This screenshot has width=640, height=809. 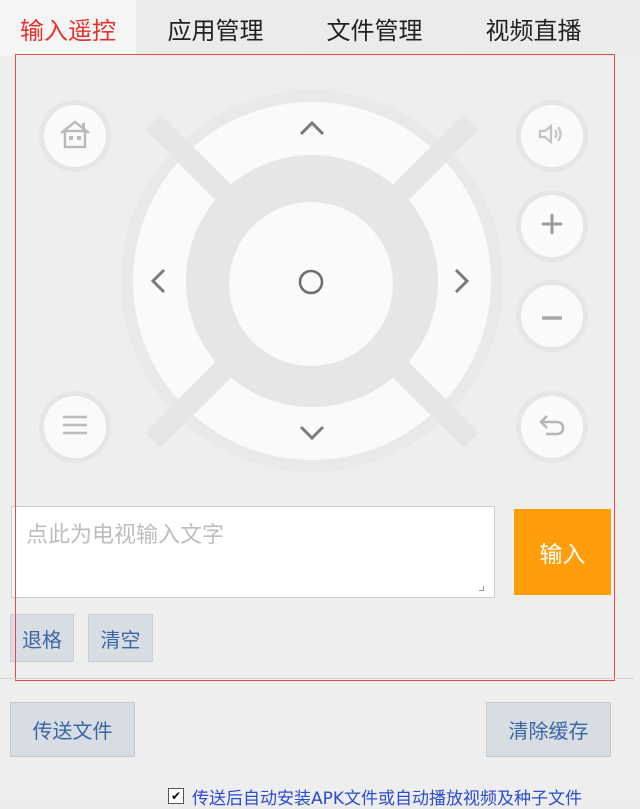 What do you see at coordinates (317, 678) in the screenshot?
I see `divider` at bounding box center [317, 678].